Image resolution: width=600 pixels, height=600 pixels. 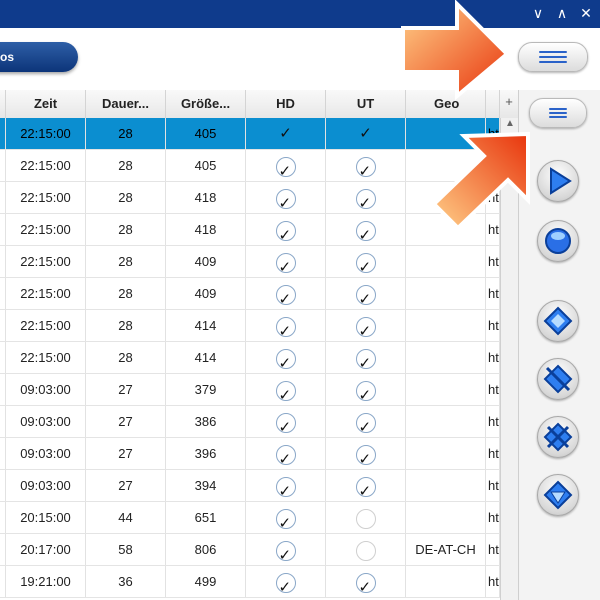 I want to click on tab-button: os, so click(x=39, y=57).